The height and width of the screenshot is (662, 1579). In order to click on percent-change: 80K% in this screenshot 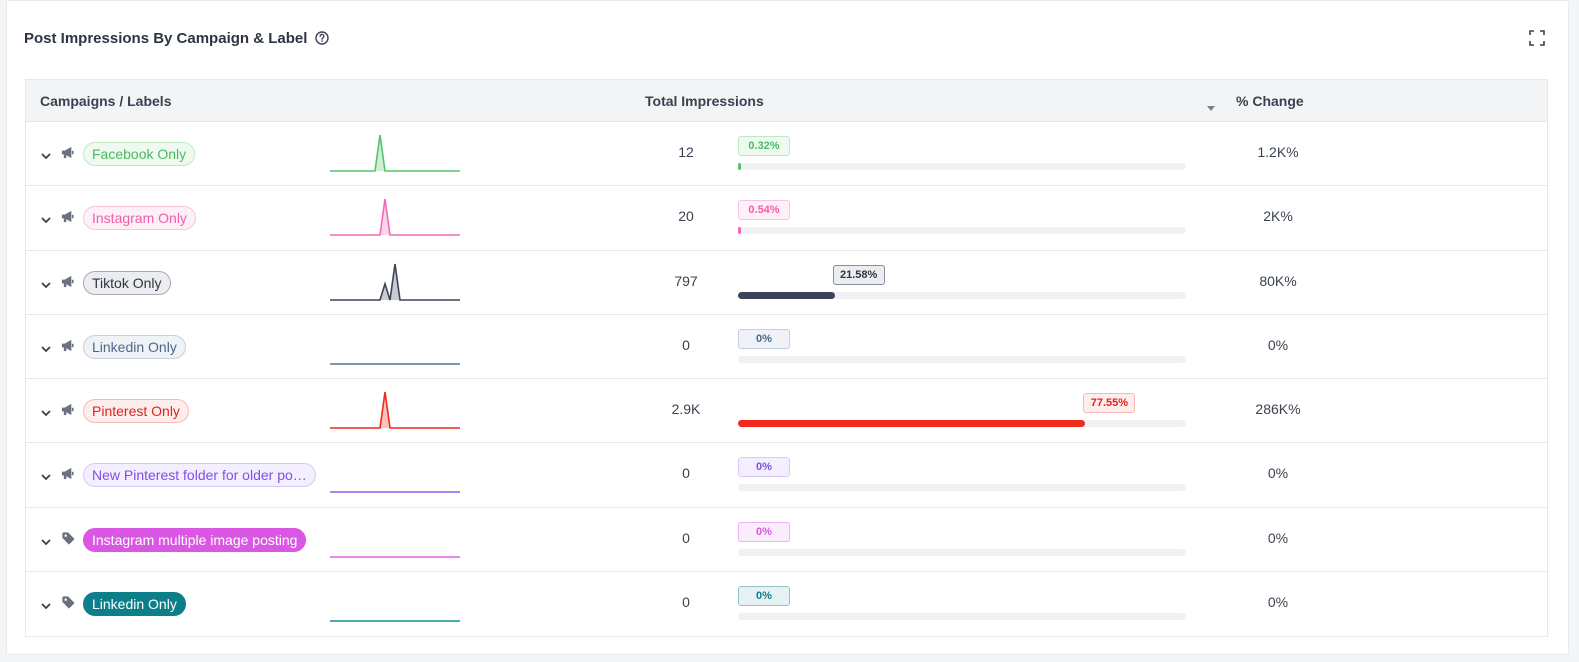, I will do `click(1278, 280)`.